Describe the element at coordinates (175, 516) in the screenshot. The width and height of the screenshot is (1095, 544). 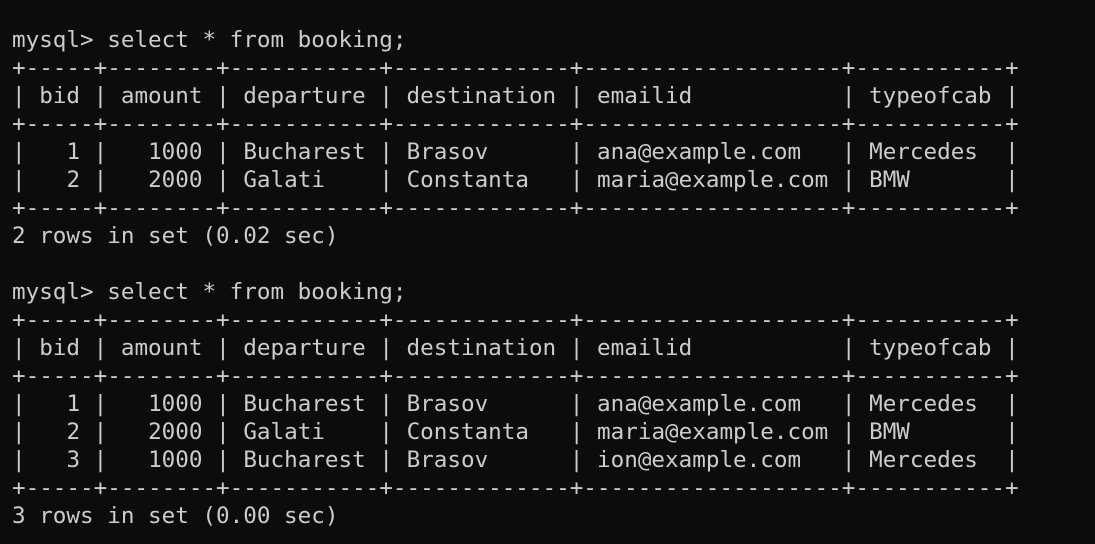
I see `result-footer: 3 rows in set (0.00 sec)` at that location.